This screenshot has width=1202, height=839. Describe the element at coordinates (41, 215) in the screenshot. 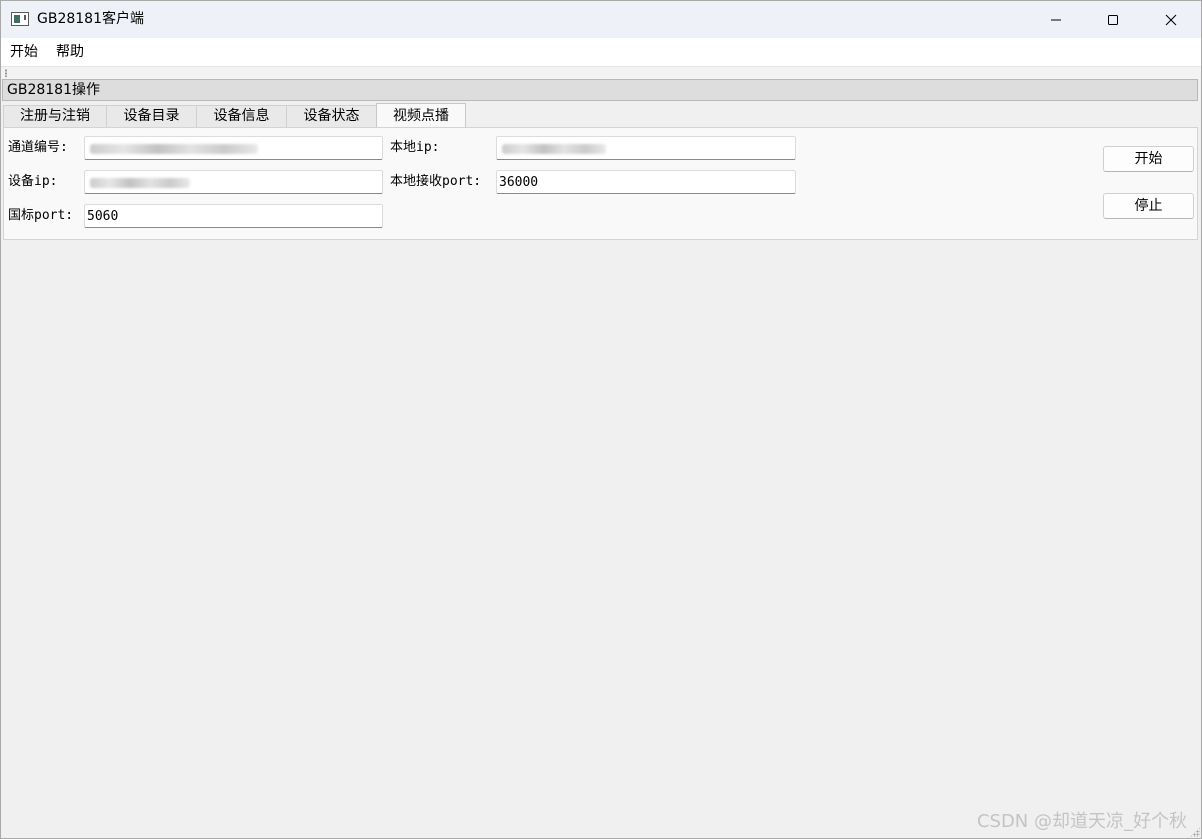

I see `gb-port-label: 国标port:` at that location.